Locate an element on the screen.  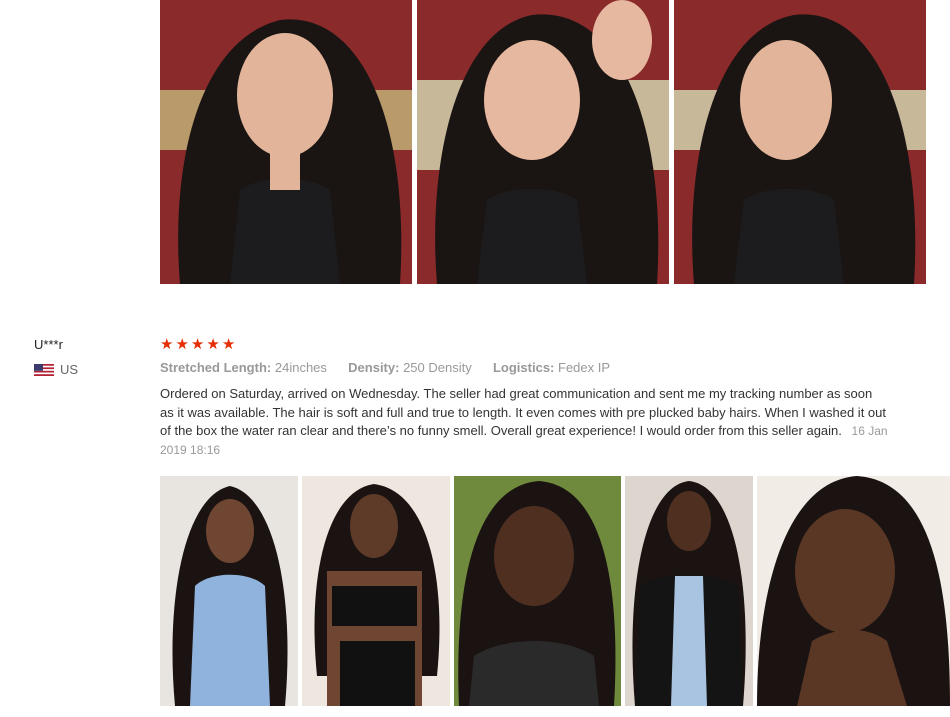
star-rating: ★ ★ ★ ★ ★ is located at coordinates (197, 344).